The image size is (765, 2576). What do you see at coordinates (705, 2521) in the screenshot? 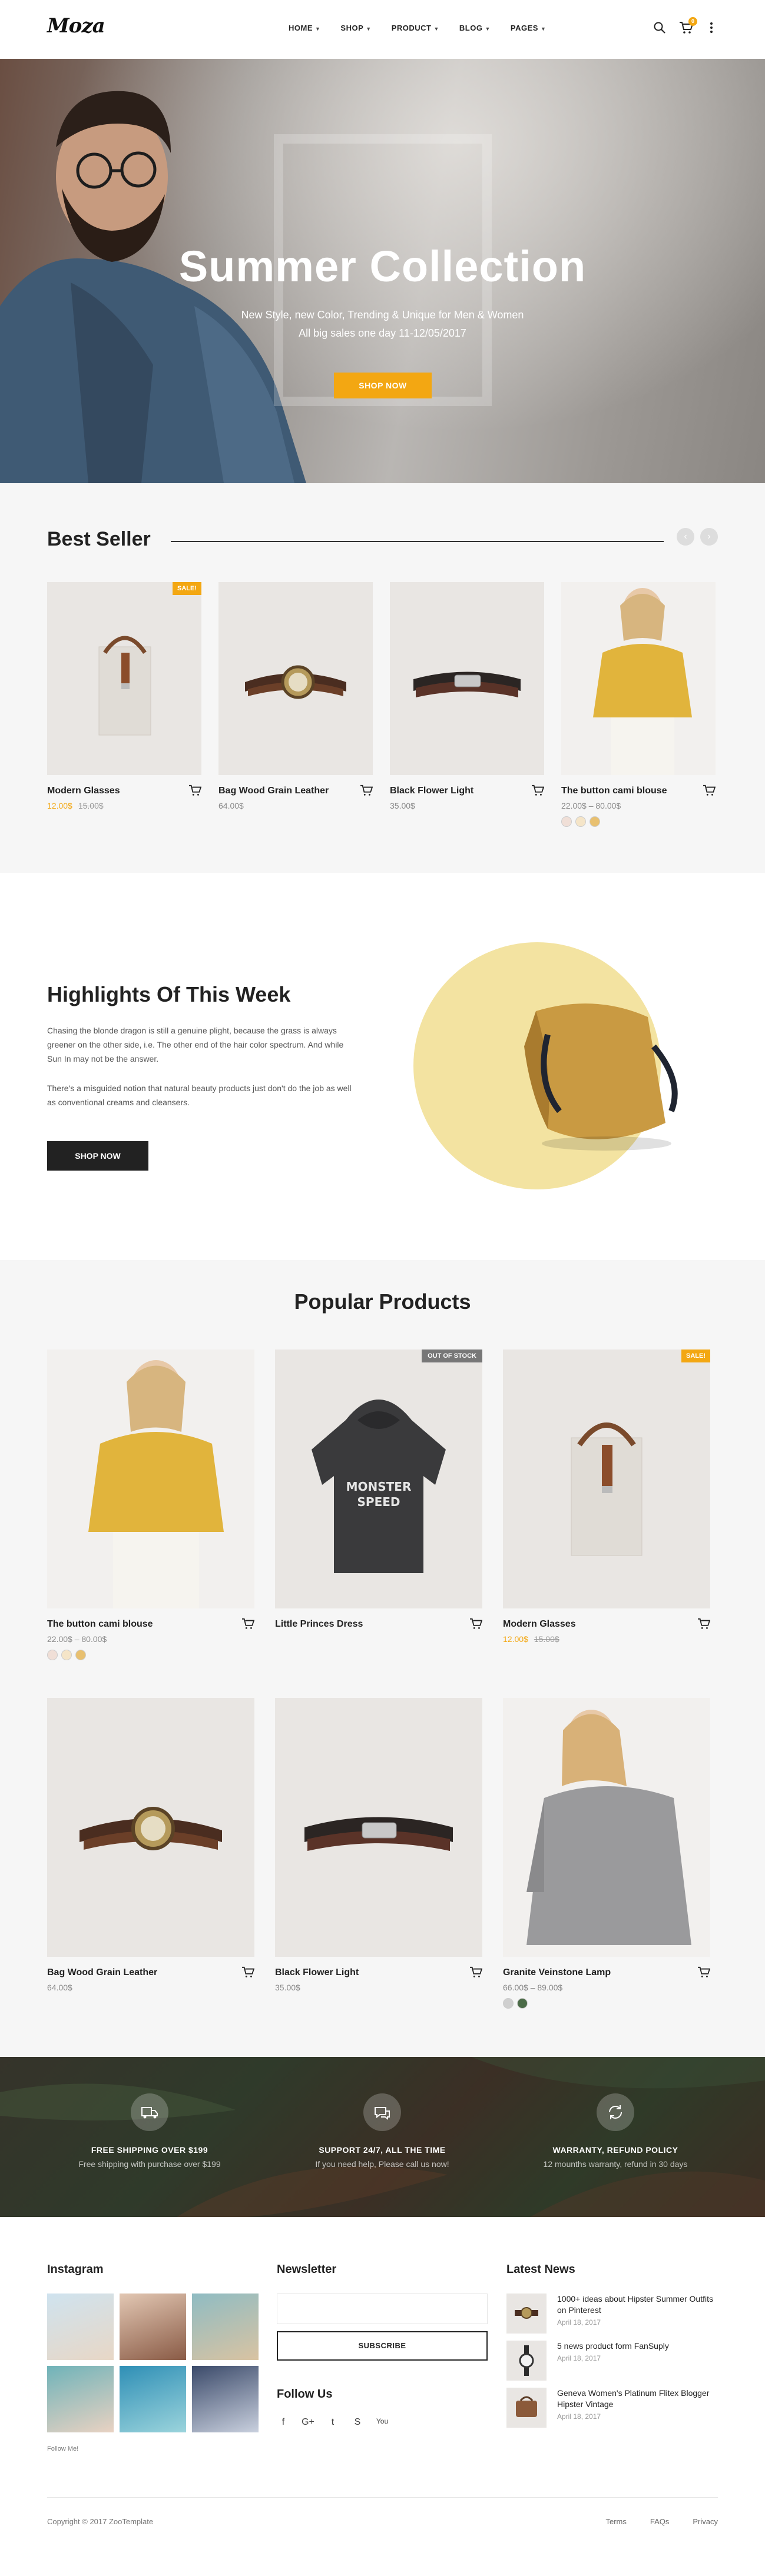
I see `footer-link-privacy: Privacy` at bounding box center [705, 2521].